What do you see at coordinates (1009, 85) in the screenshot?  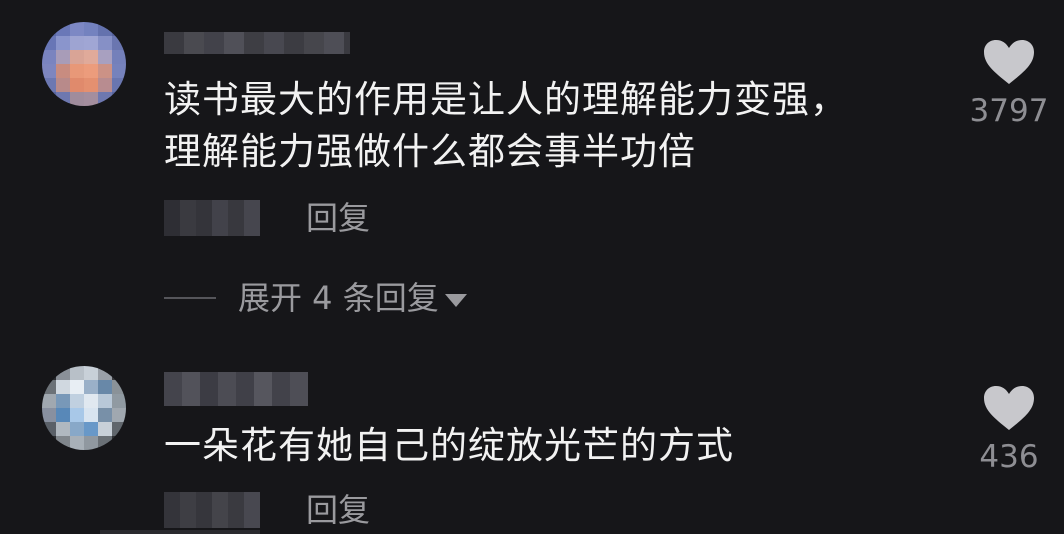 I see `like-button: 3797` at bounding box center [1009, 85].